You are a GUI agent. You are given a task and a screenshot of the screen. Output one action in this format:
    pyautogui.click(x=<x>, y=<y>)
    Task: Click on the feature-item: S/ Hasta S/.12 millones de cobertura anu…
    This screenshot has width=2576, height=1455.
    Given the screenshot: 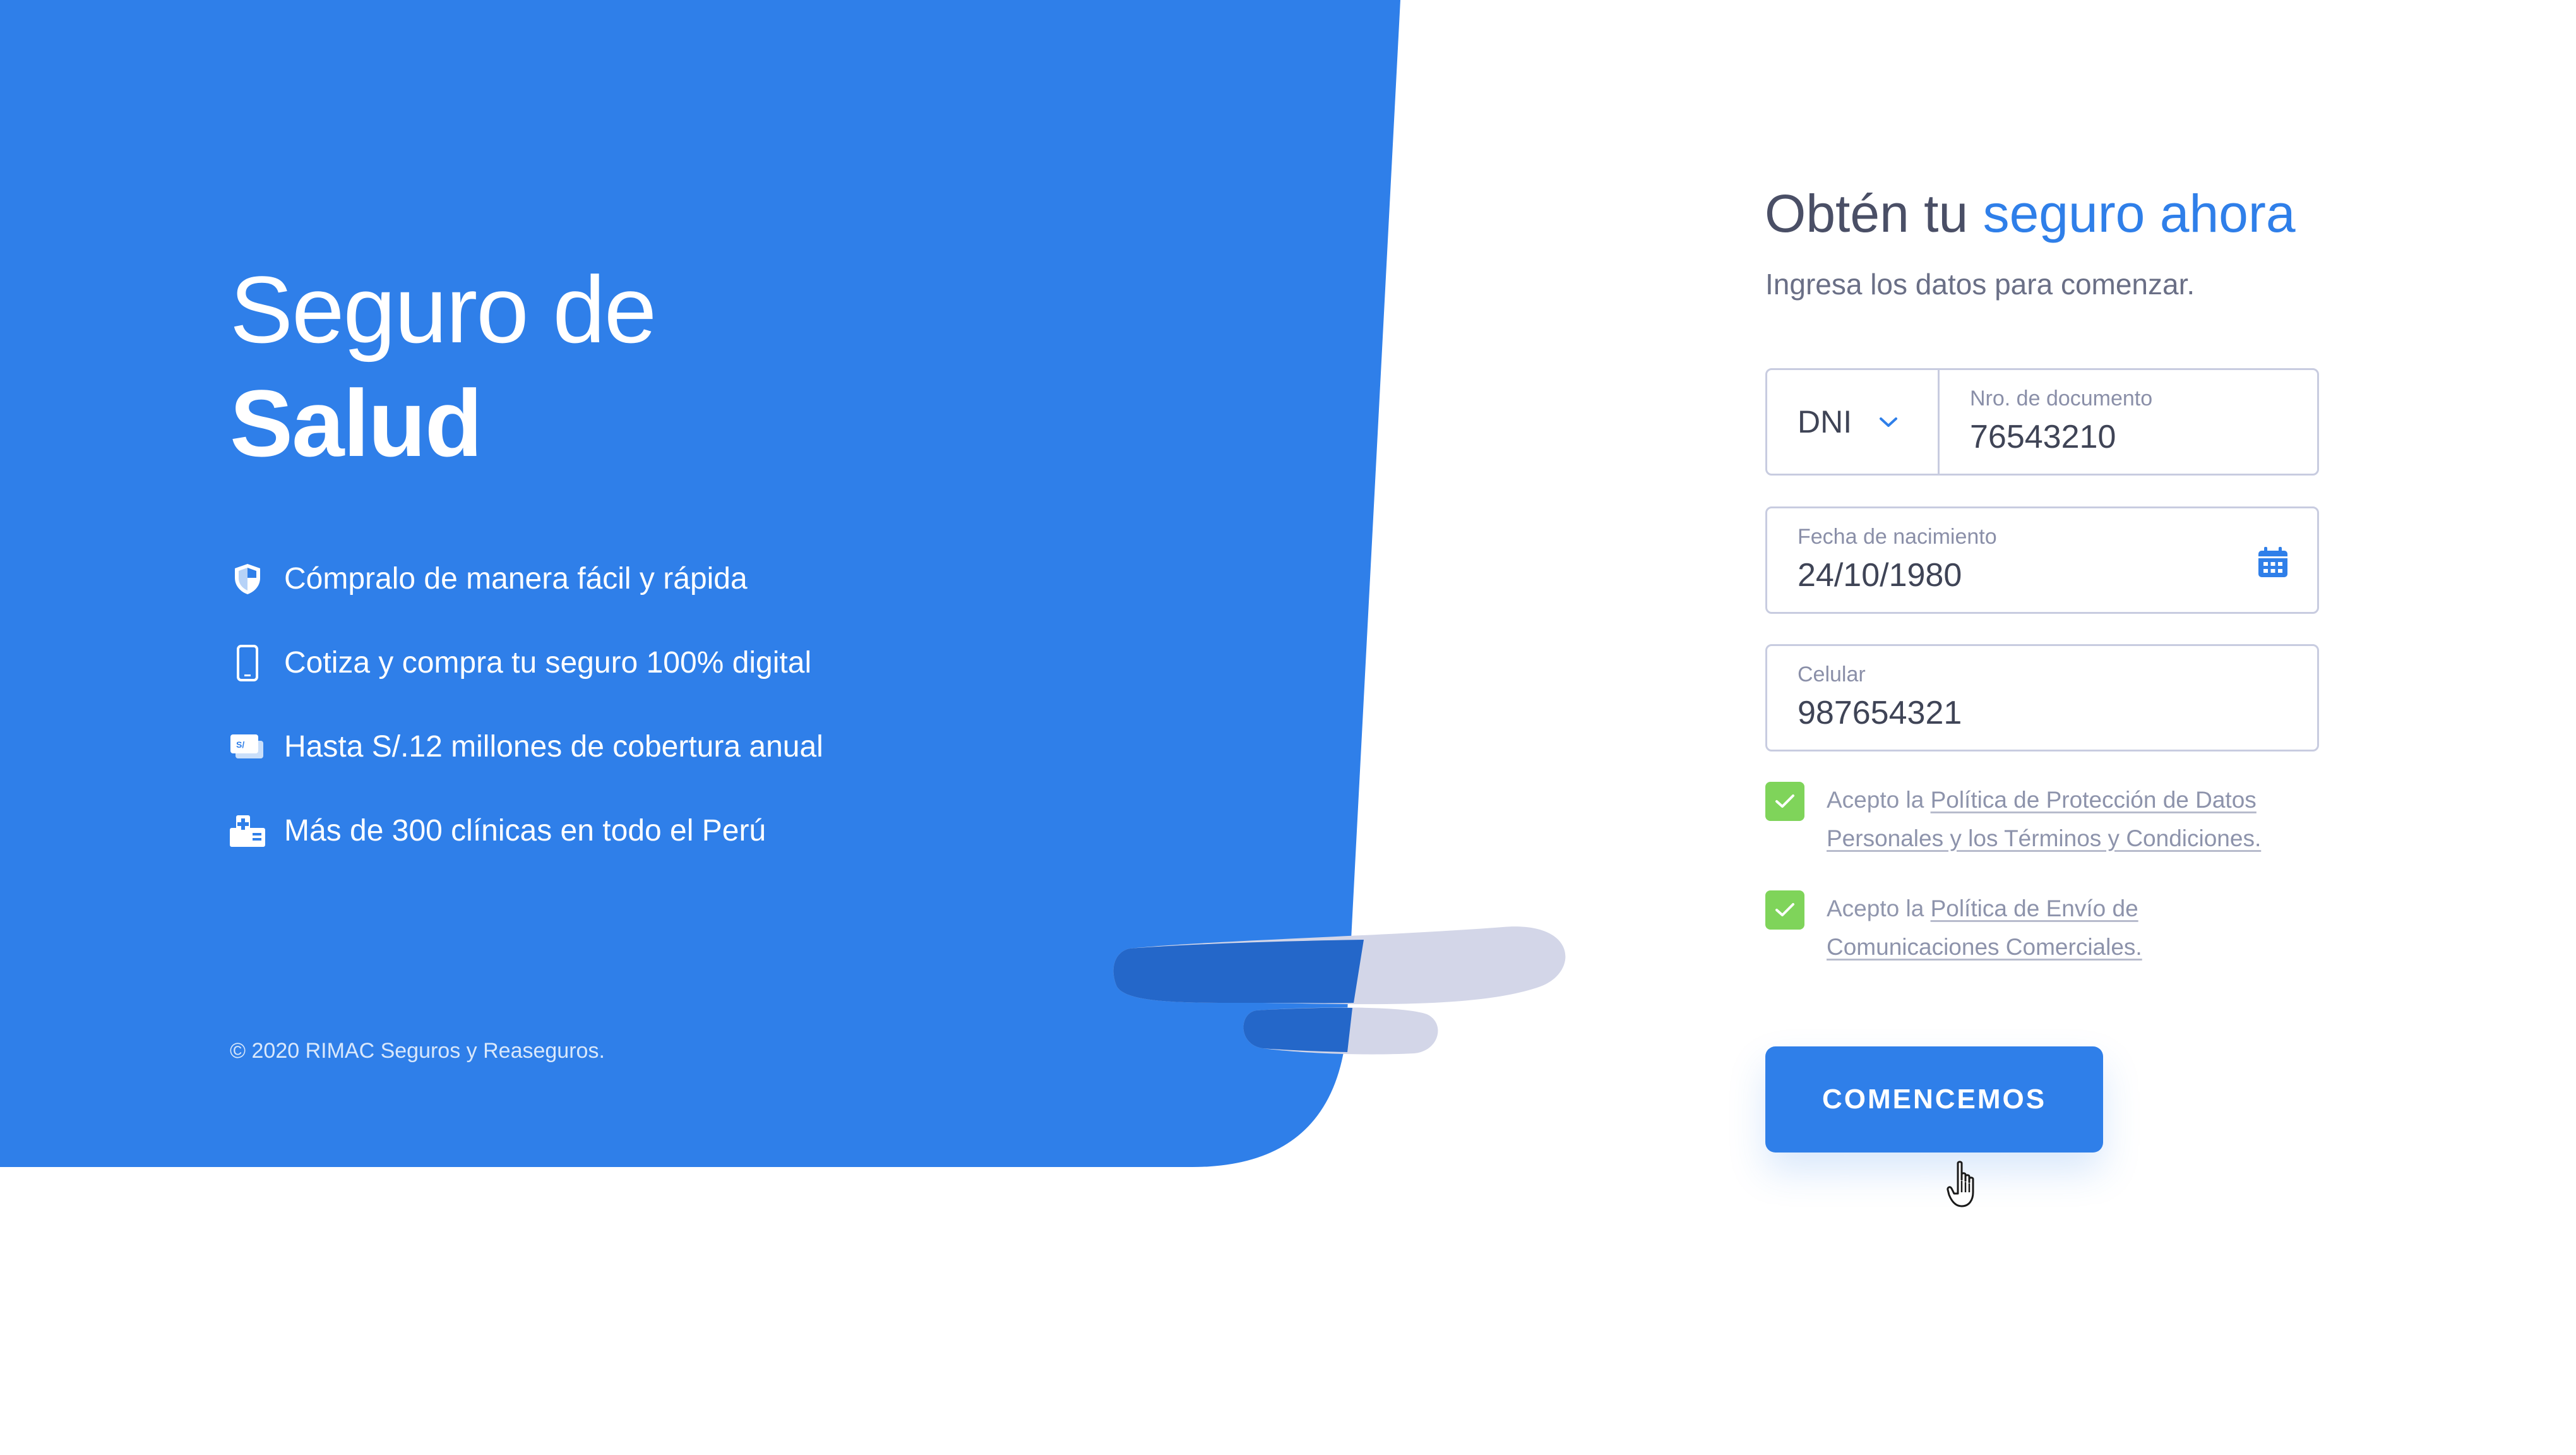 What is the action you would take?
    pyautogui.click(x=526, y=747)
    